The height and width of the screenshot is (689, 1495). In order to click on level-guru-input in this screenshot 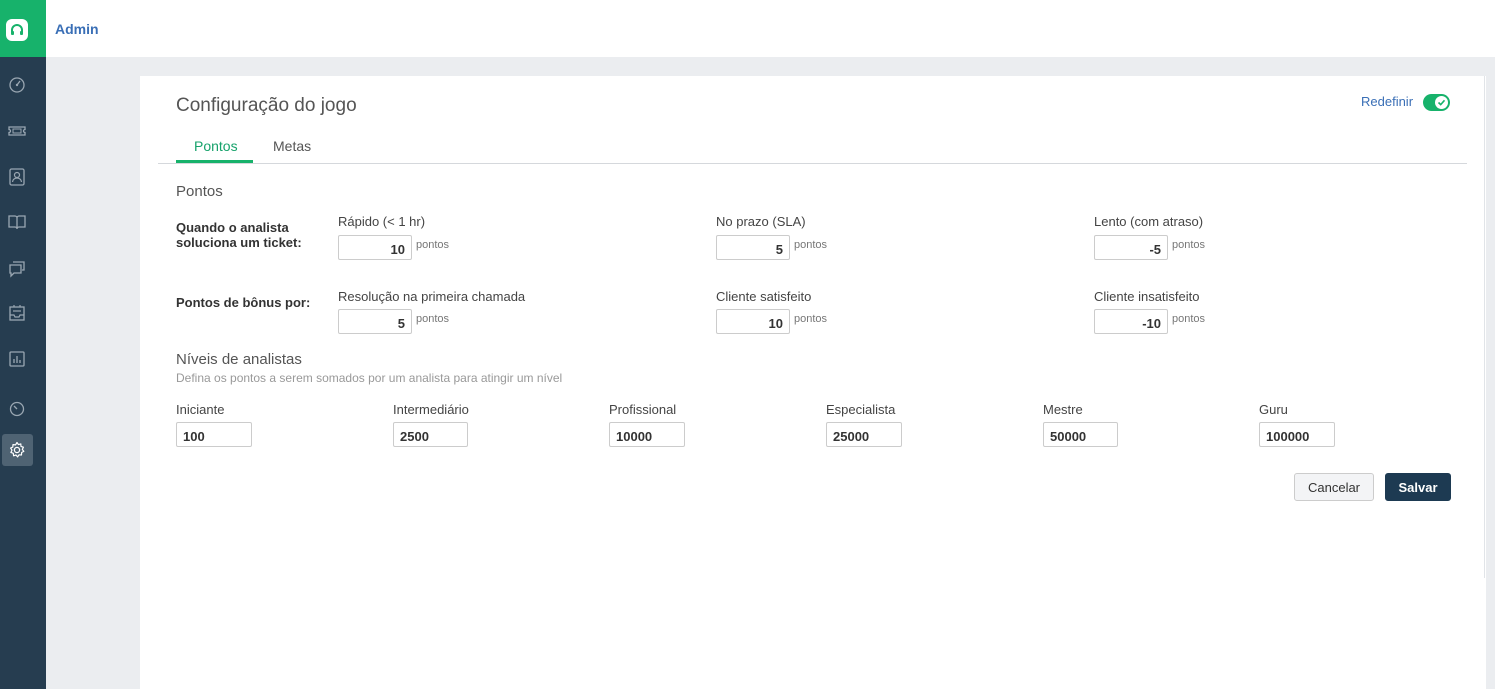, I will do `click(1297, 434)`.